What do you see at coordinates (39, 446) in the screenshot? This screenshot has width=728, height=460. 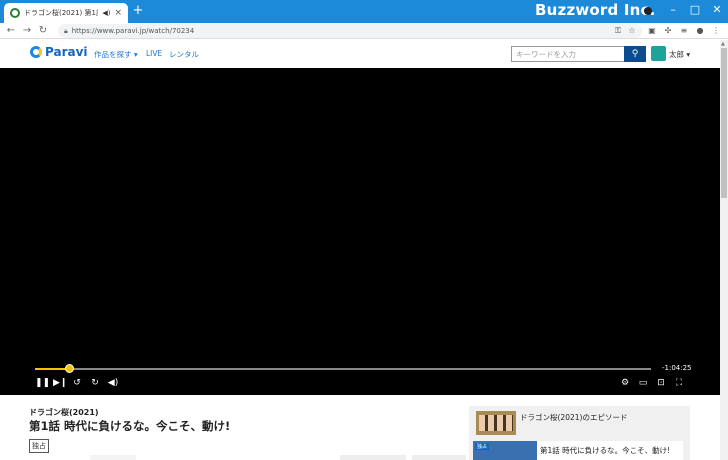 I see `exclusive-badge: 独占` at bounding box center [39, 446].